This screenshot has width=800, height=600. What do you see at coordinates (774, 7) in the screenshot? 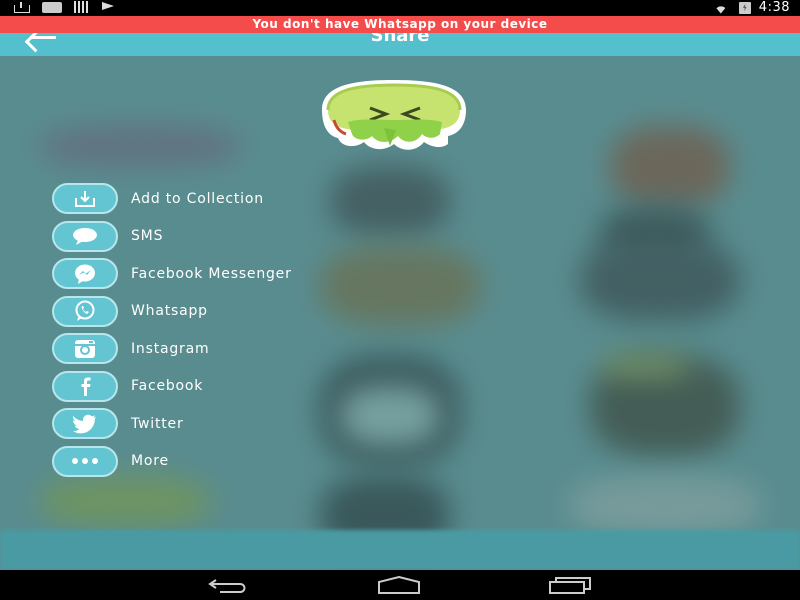
I see `status-clock: 4:38` at bounding box center [774, 7].